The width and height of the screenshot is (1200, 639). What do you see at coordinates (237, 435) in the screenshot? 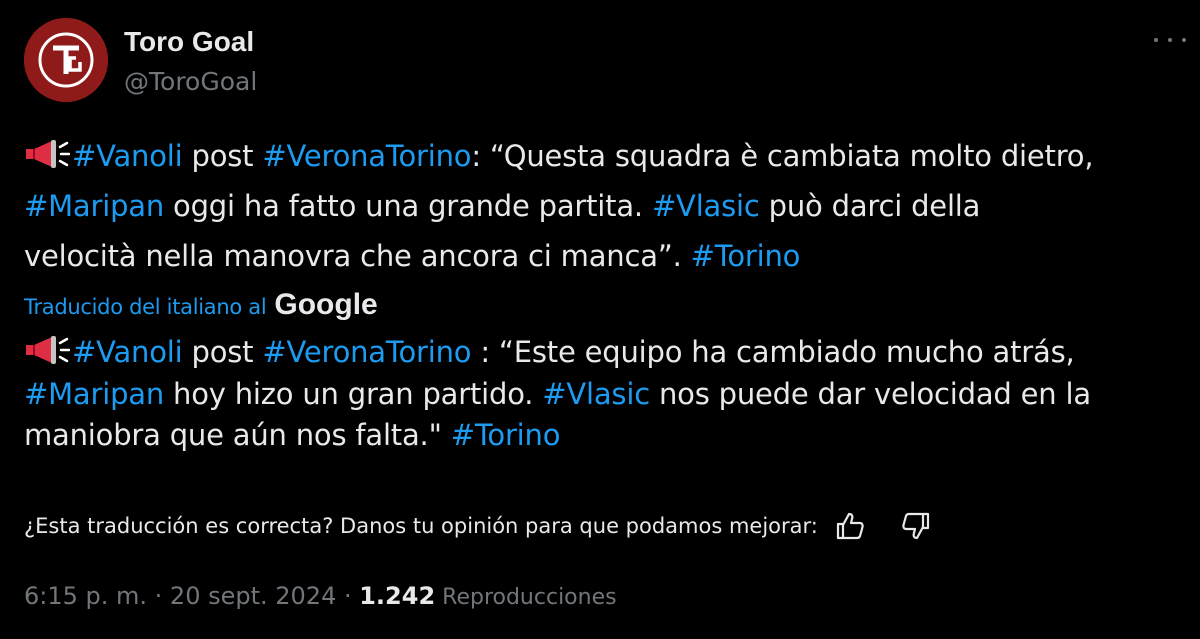
I see `text-segment: maniobra que aún nos falta."` at bounding box center [237, 435].